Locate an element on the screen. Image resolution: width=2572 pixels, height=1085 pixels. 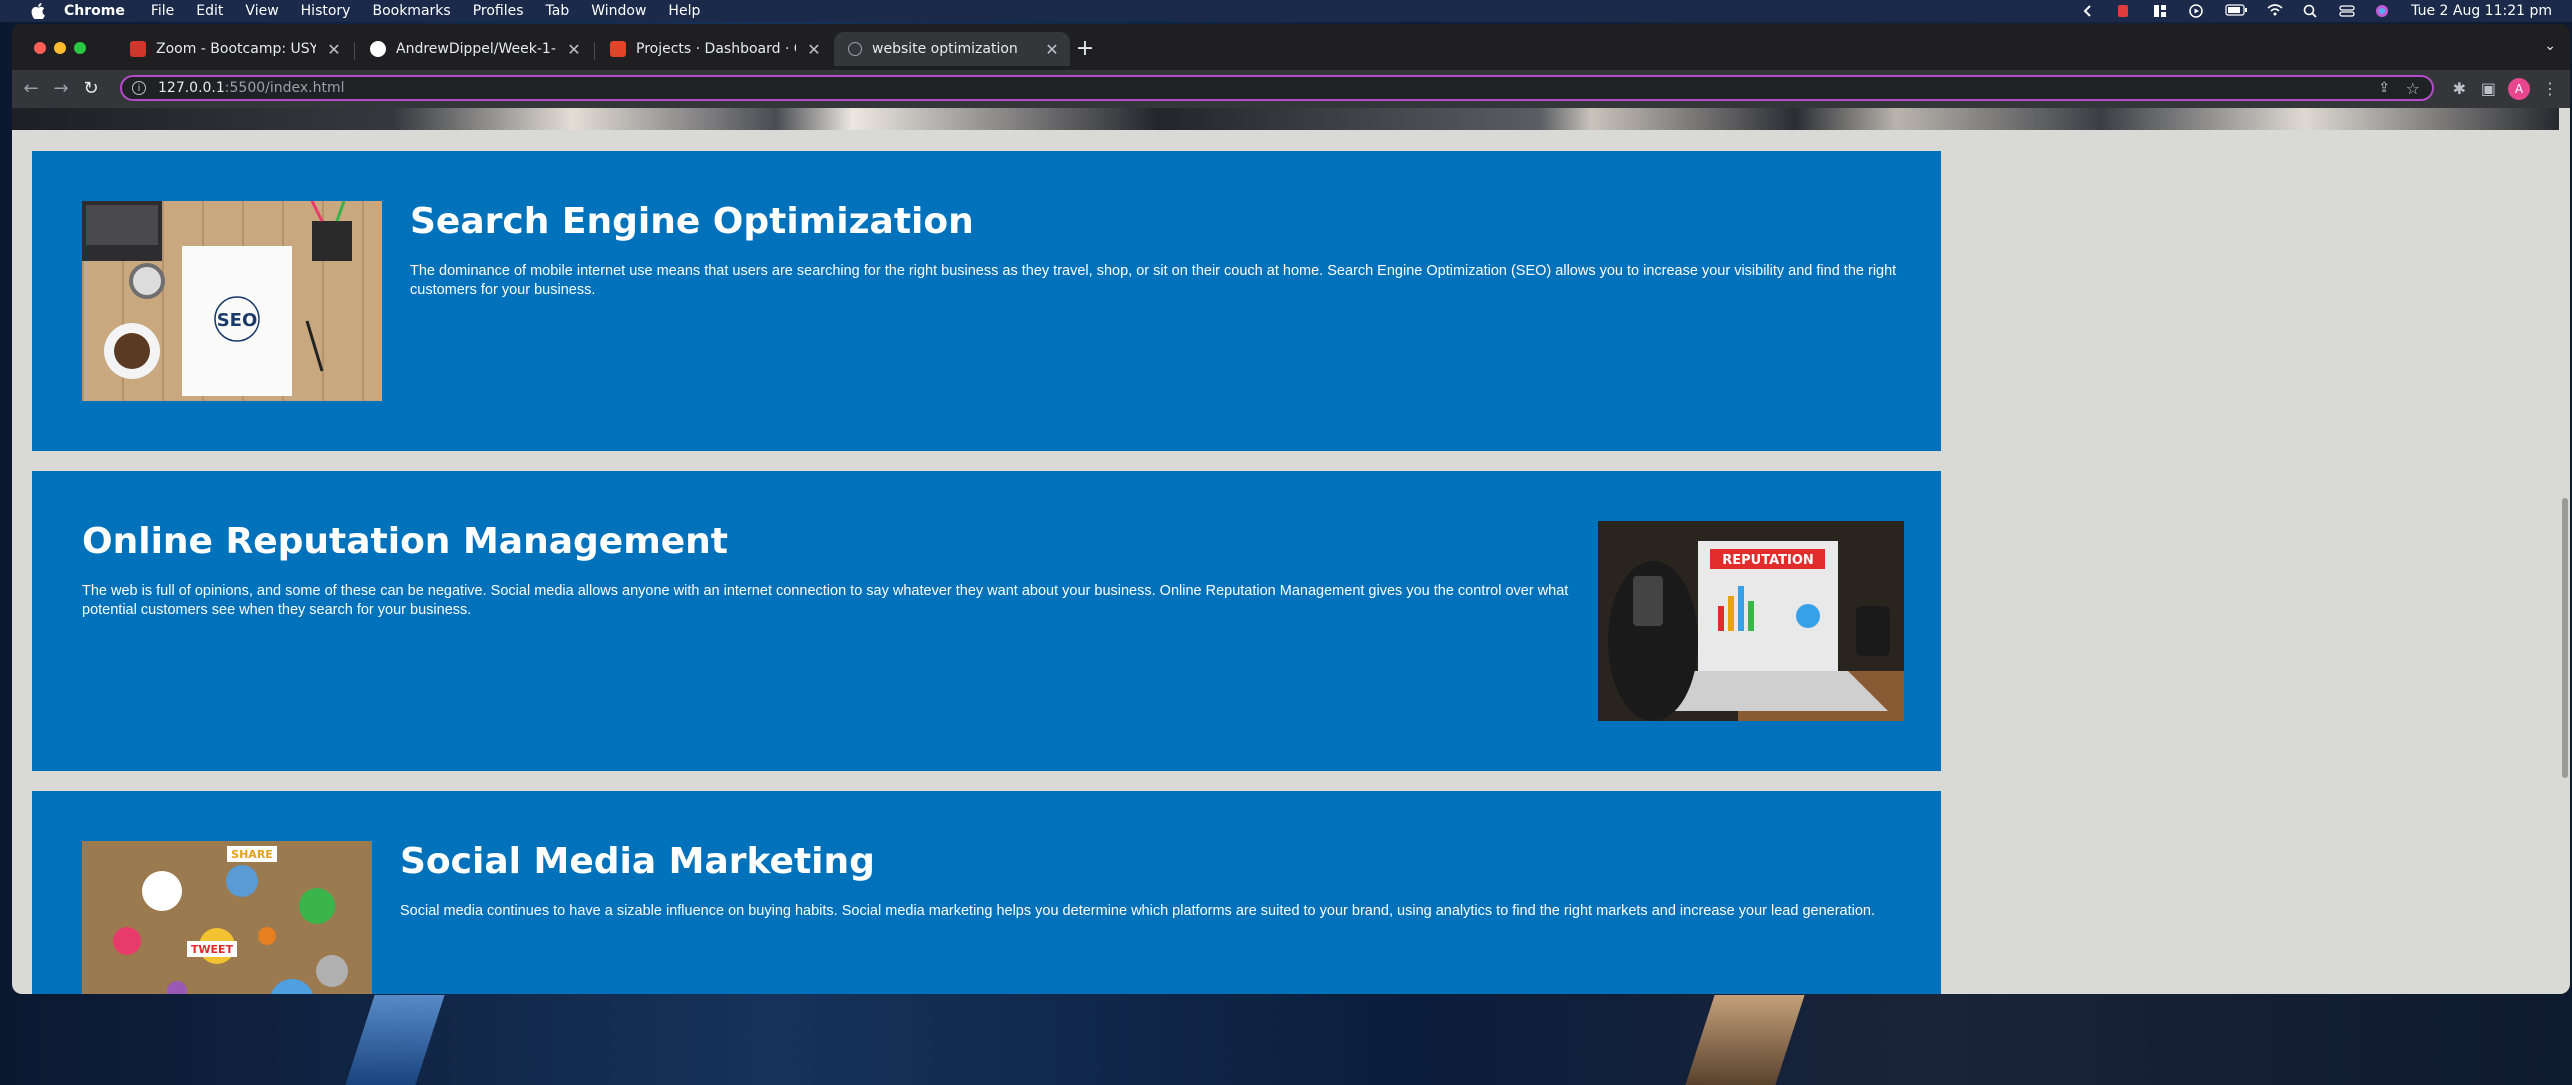
extensions-puzzle-icon: ✱ is located at coordinates (2459, 88).